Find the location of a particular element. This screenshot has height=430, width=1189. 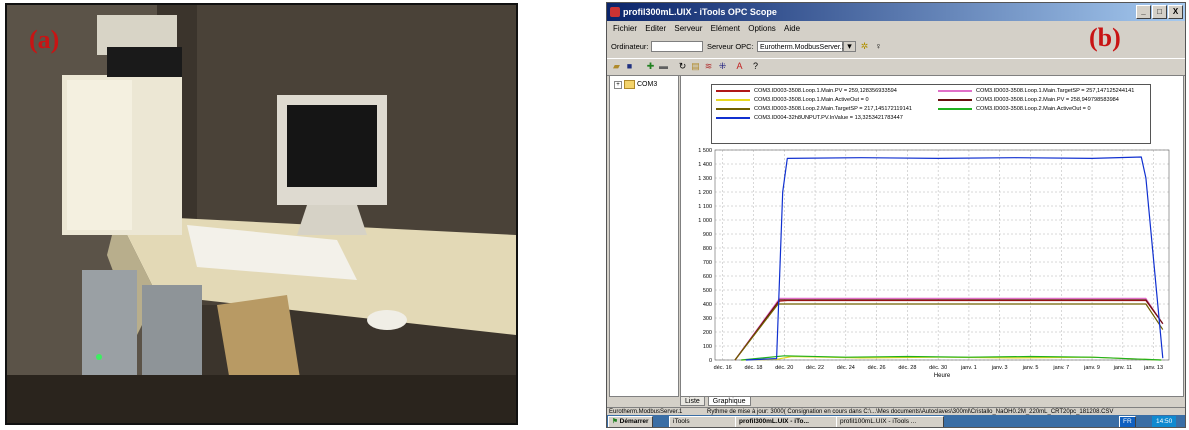

y-tick-label: 700 is located at coordinates (707, 263).